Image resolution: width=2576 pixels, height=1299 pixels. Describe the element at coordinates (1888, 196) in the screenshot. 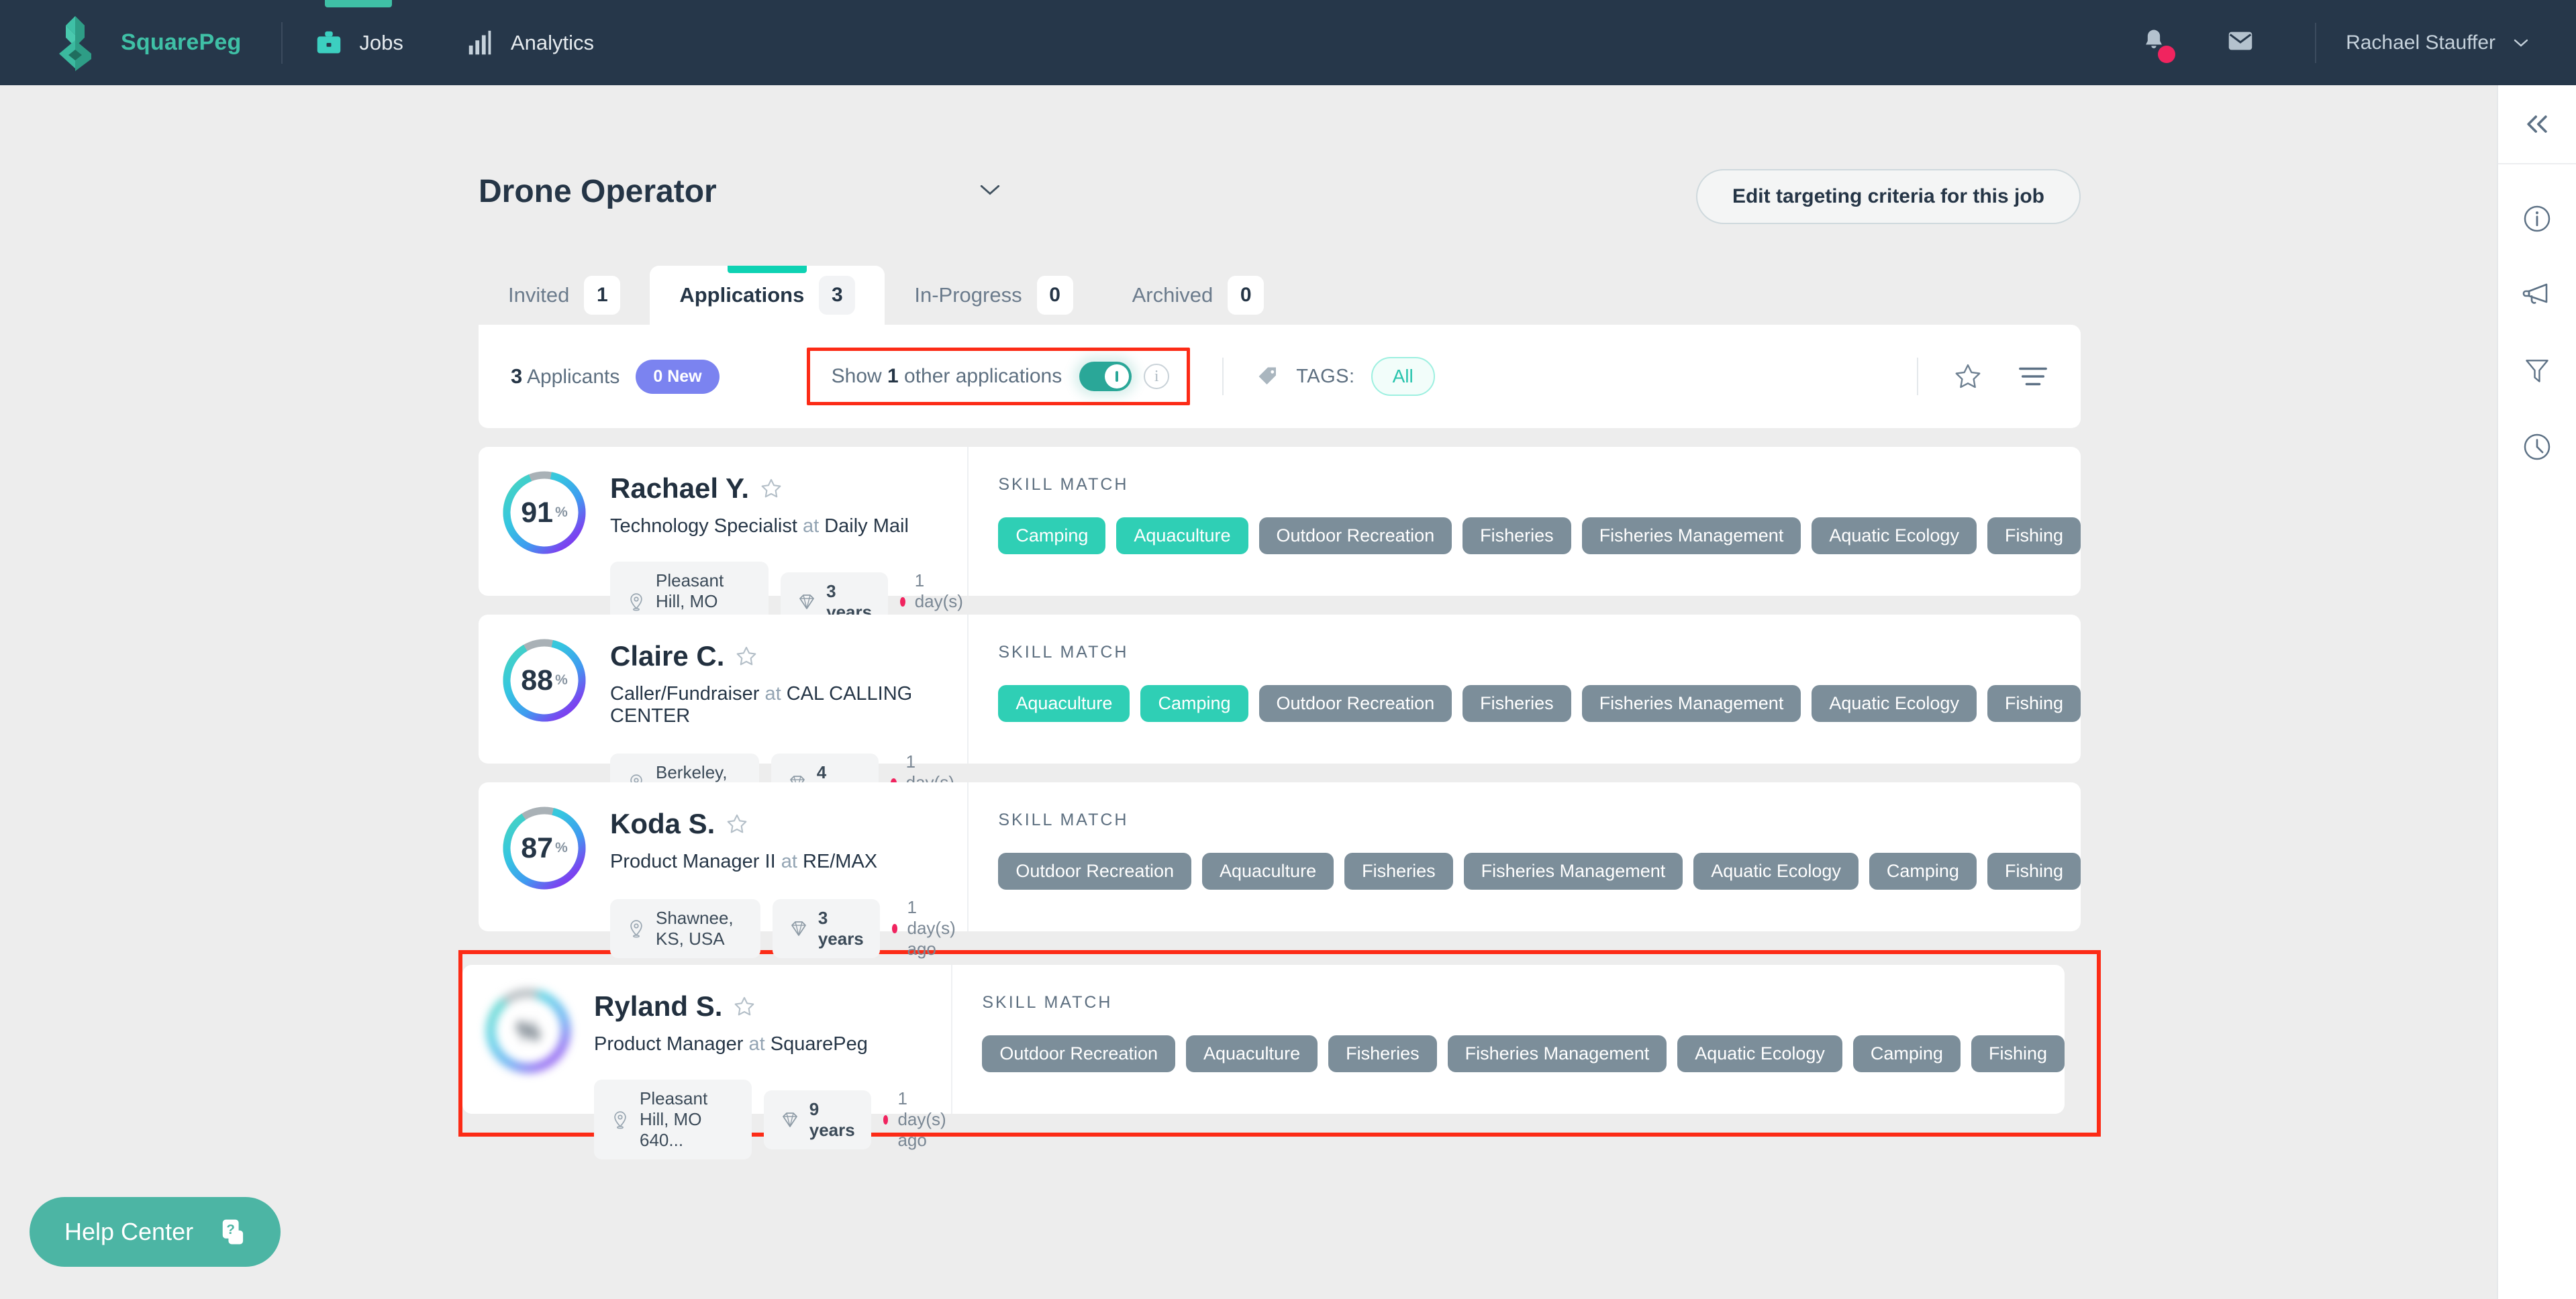

I see `edit-targeting-criteria-button: Edit targeting criteria for this job` at that location.